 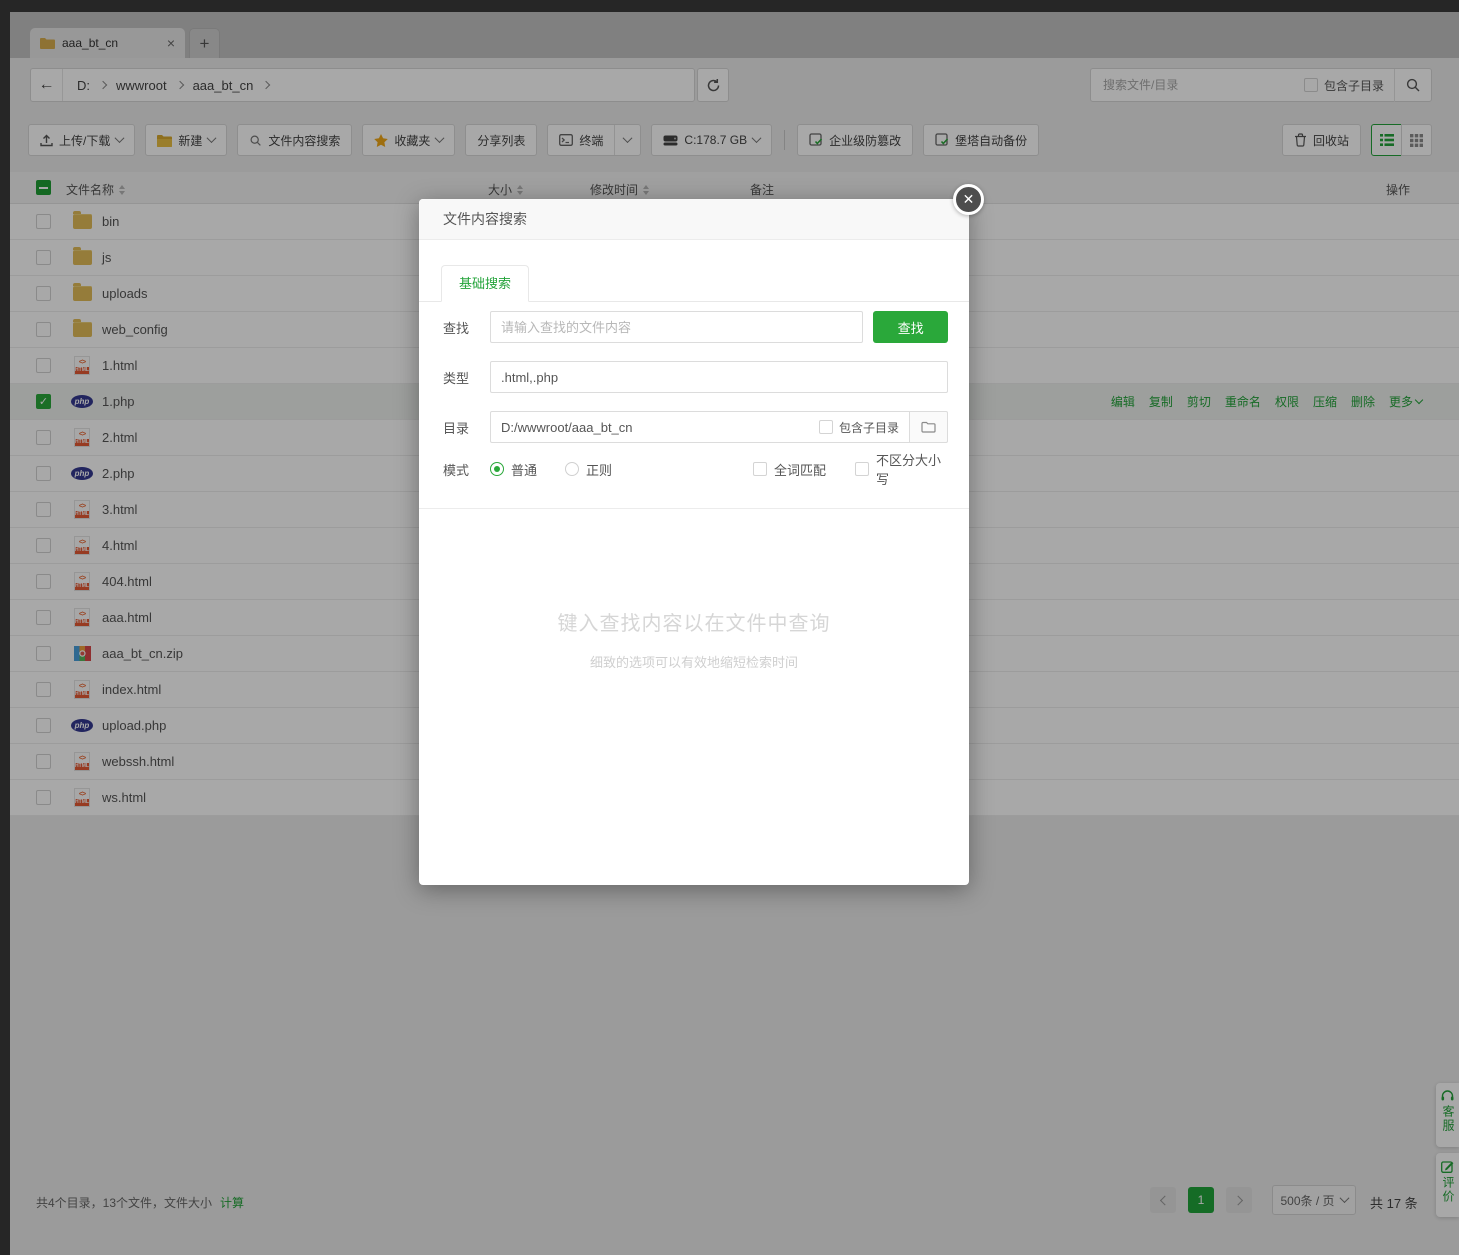 I want to click on dir-subdir-checkbox, so click(x=825, y=427).